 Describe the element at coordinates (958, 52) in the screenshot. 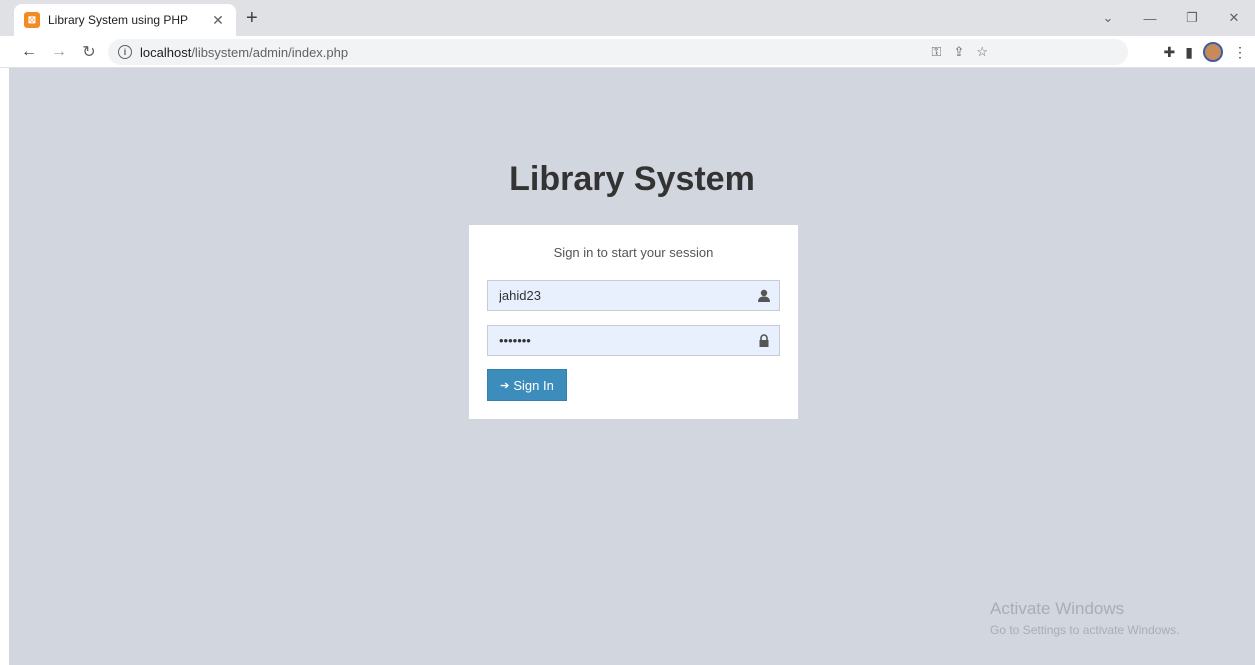

I see `share-icon: ⇪` at that location.